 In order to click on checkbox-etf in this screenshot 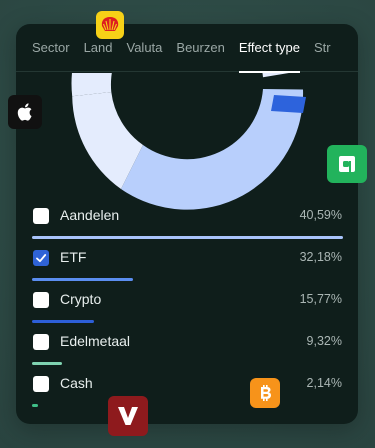, I will do `click(41, 258)`.